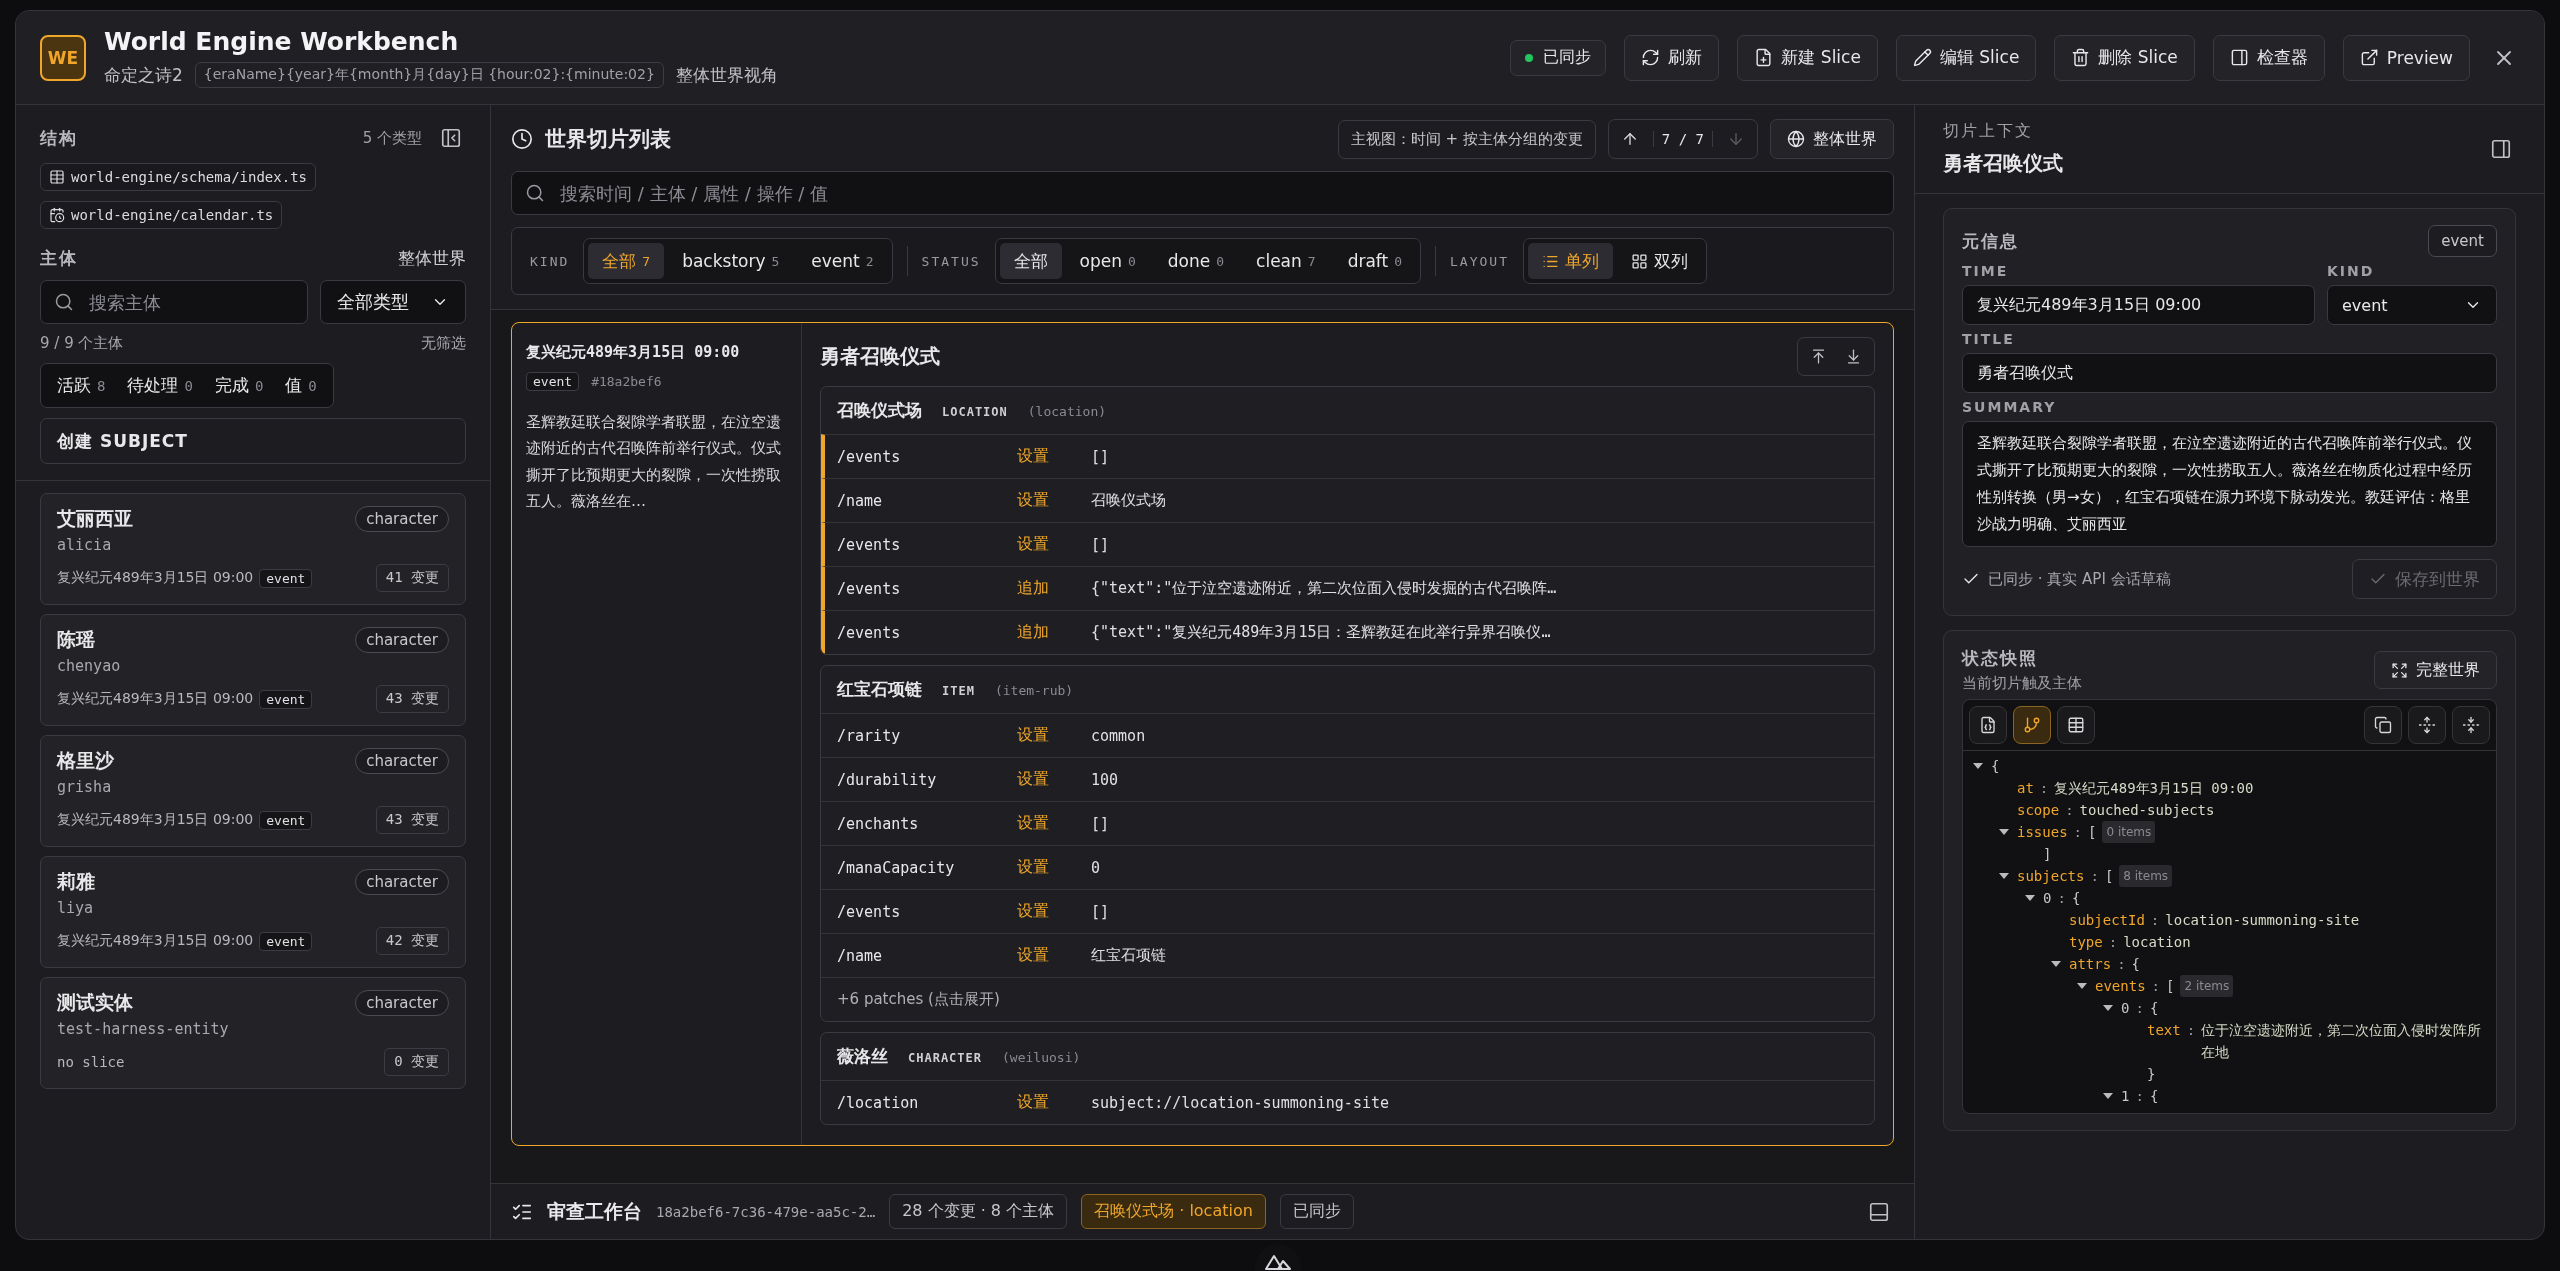  What do you see at coordinates (155, 820) in the screenshot?
I see `subject-time: 复兴纪元489年3月15日 09:00` at bounding box center [155, 820].